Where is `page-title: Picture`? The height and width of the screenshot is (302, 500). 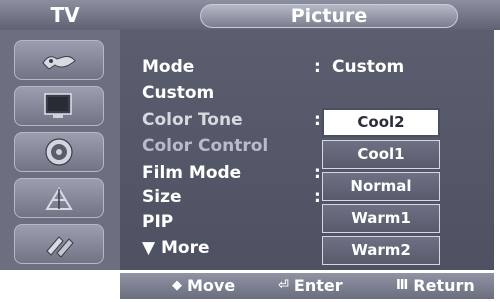
page-title: Picture is located at coordinates (329, 16).